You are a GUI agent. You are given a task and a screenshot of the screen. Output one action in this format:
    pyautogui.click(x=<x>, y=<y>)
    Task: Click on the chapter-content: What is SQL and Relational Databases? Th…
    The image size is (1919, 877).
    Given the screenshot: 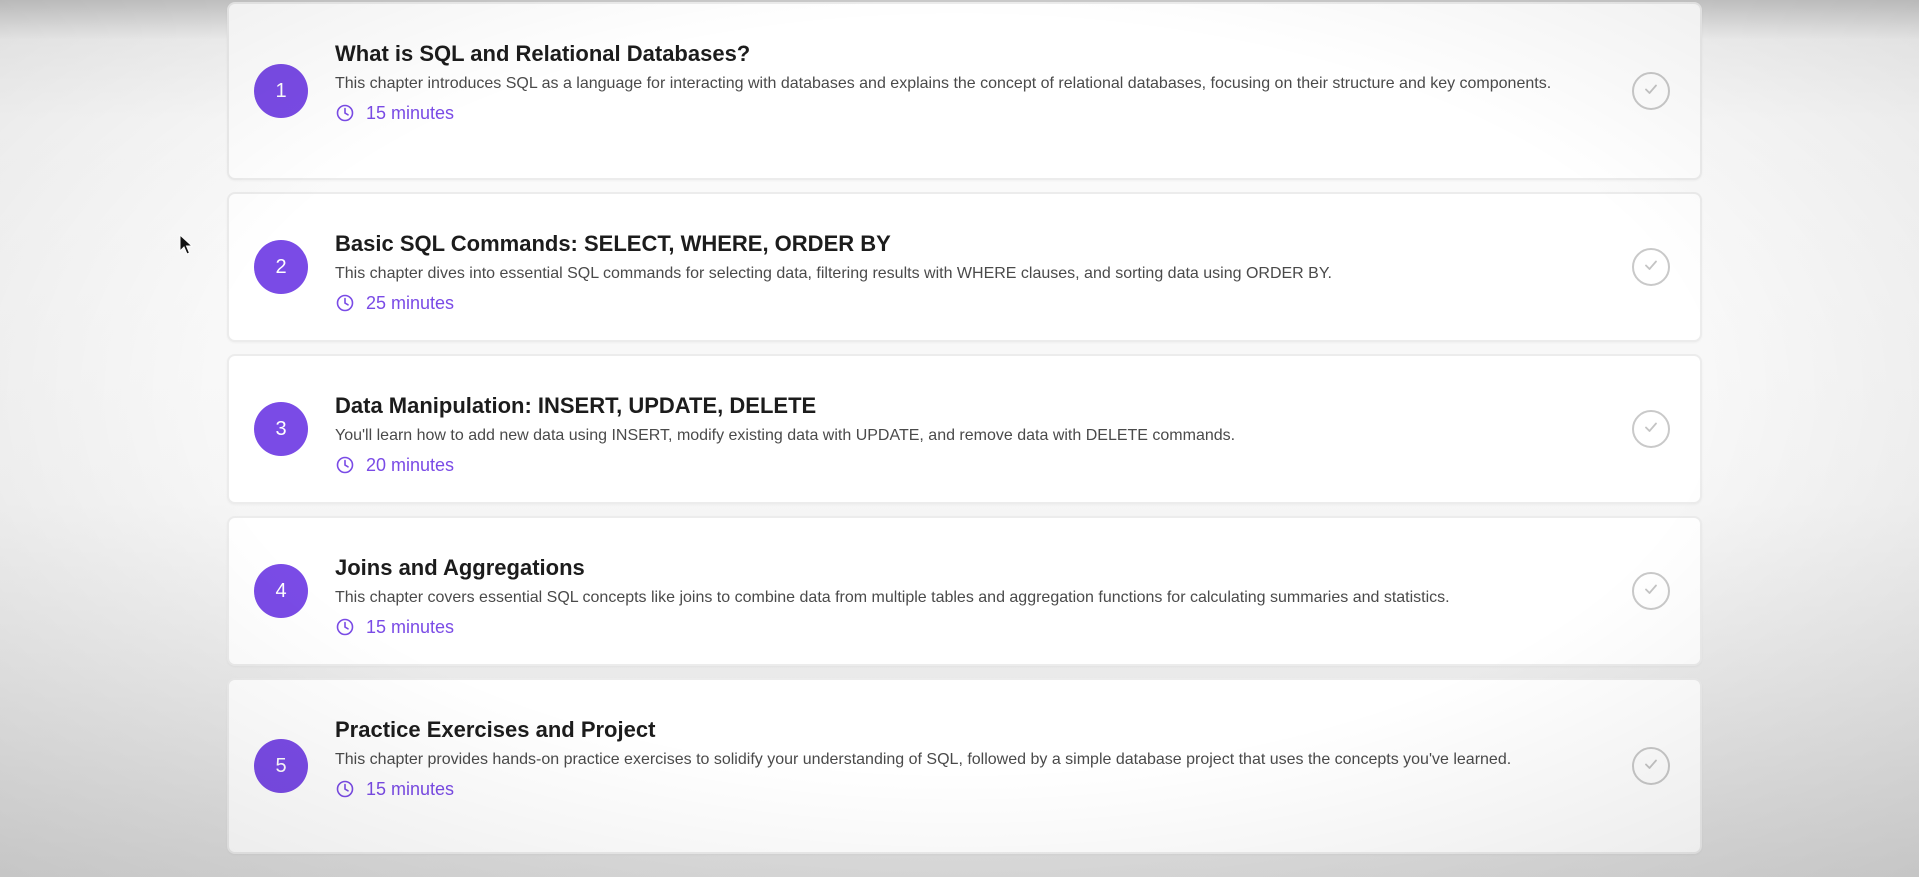 What is the action you would take?
    pyautogui.click(x=972, y=83)
    